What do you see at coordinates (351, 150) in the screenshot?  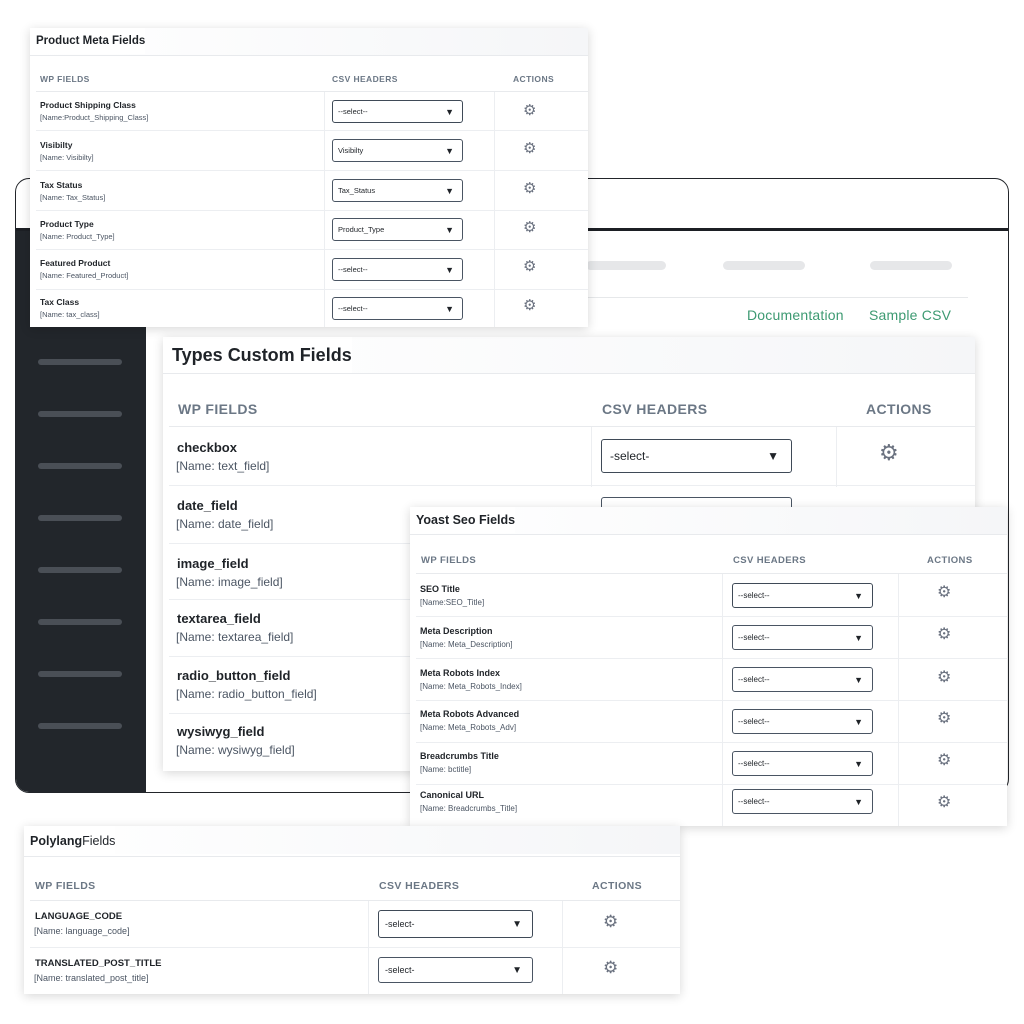 I see `select-value: Visibilty` at bounding box center [351, 150].